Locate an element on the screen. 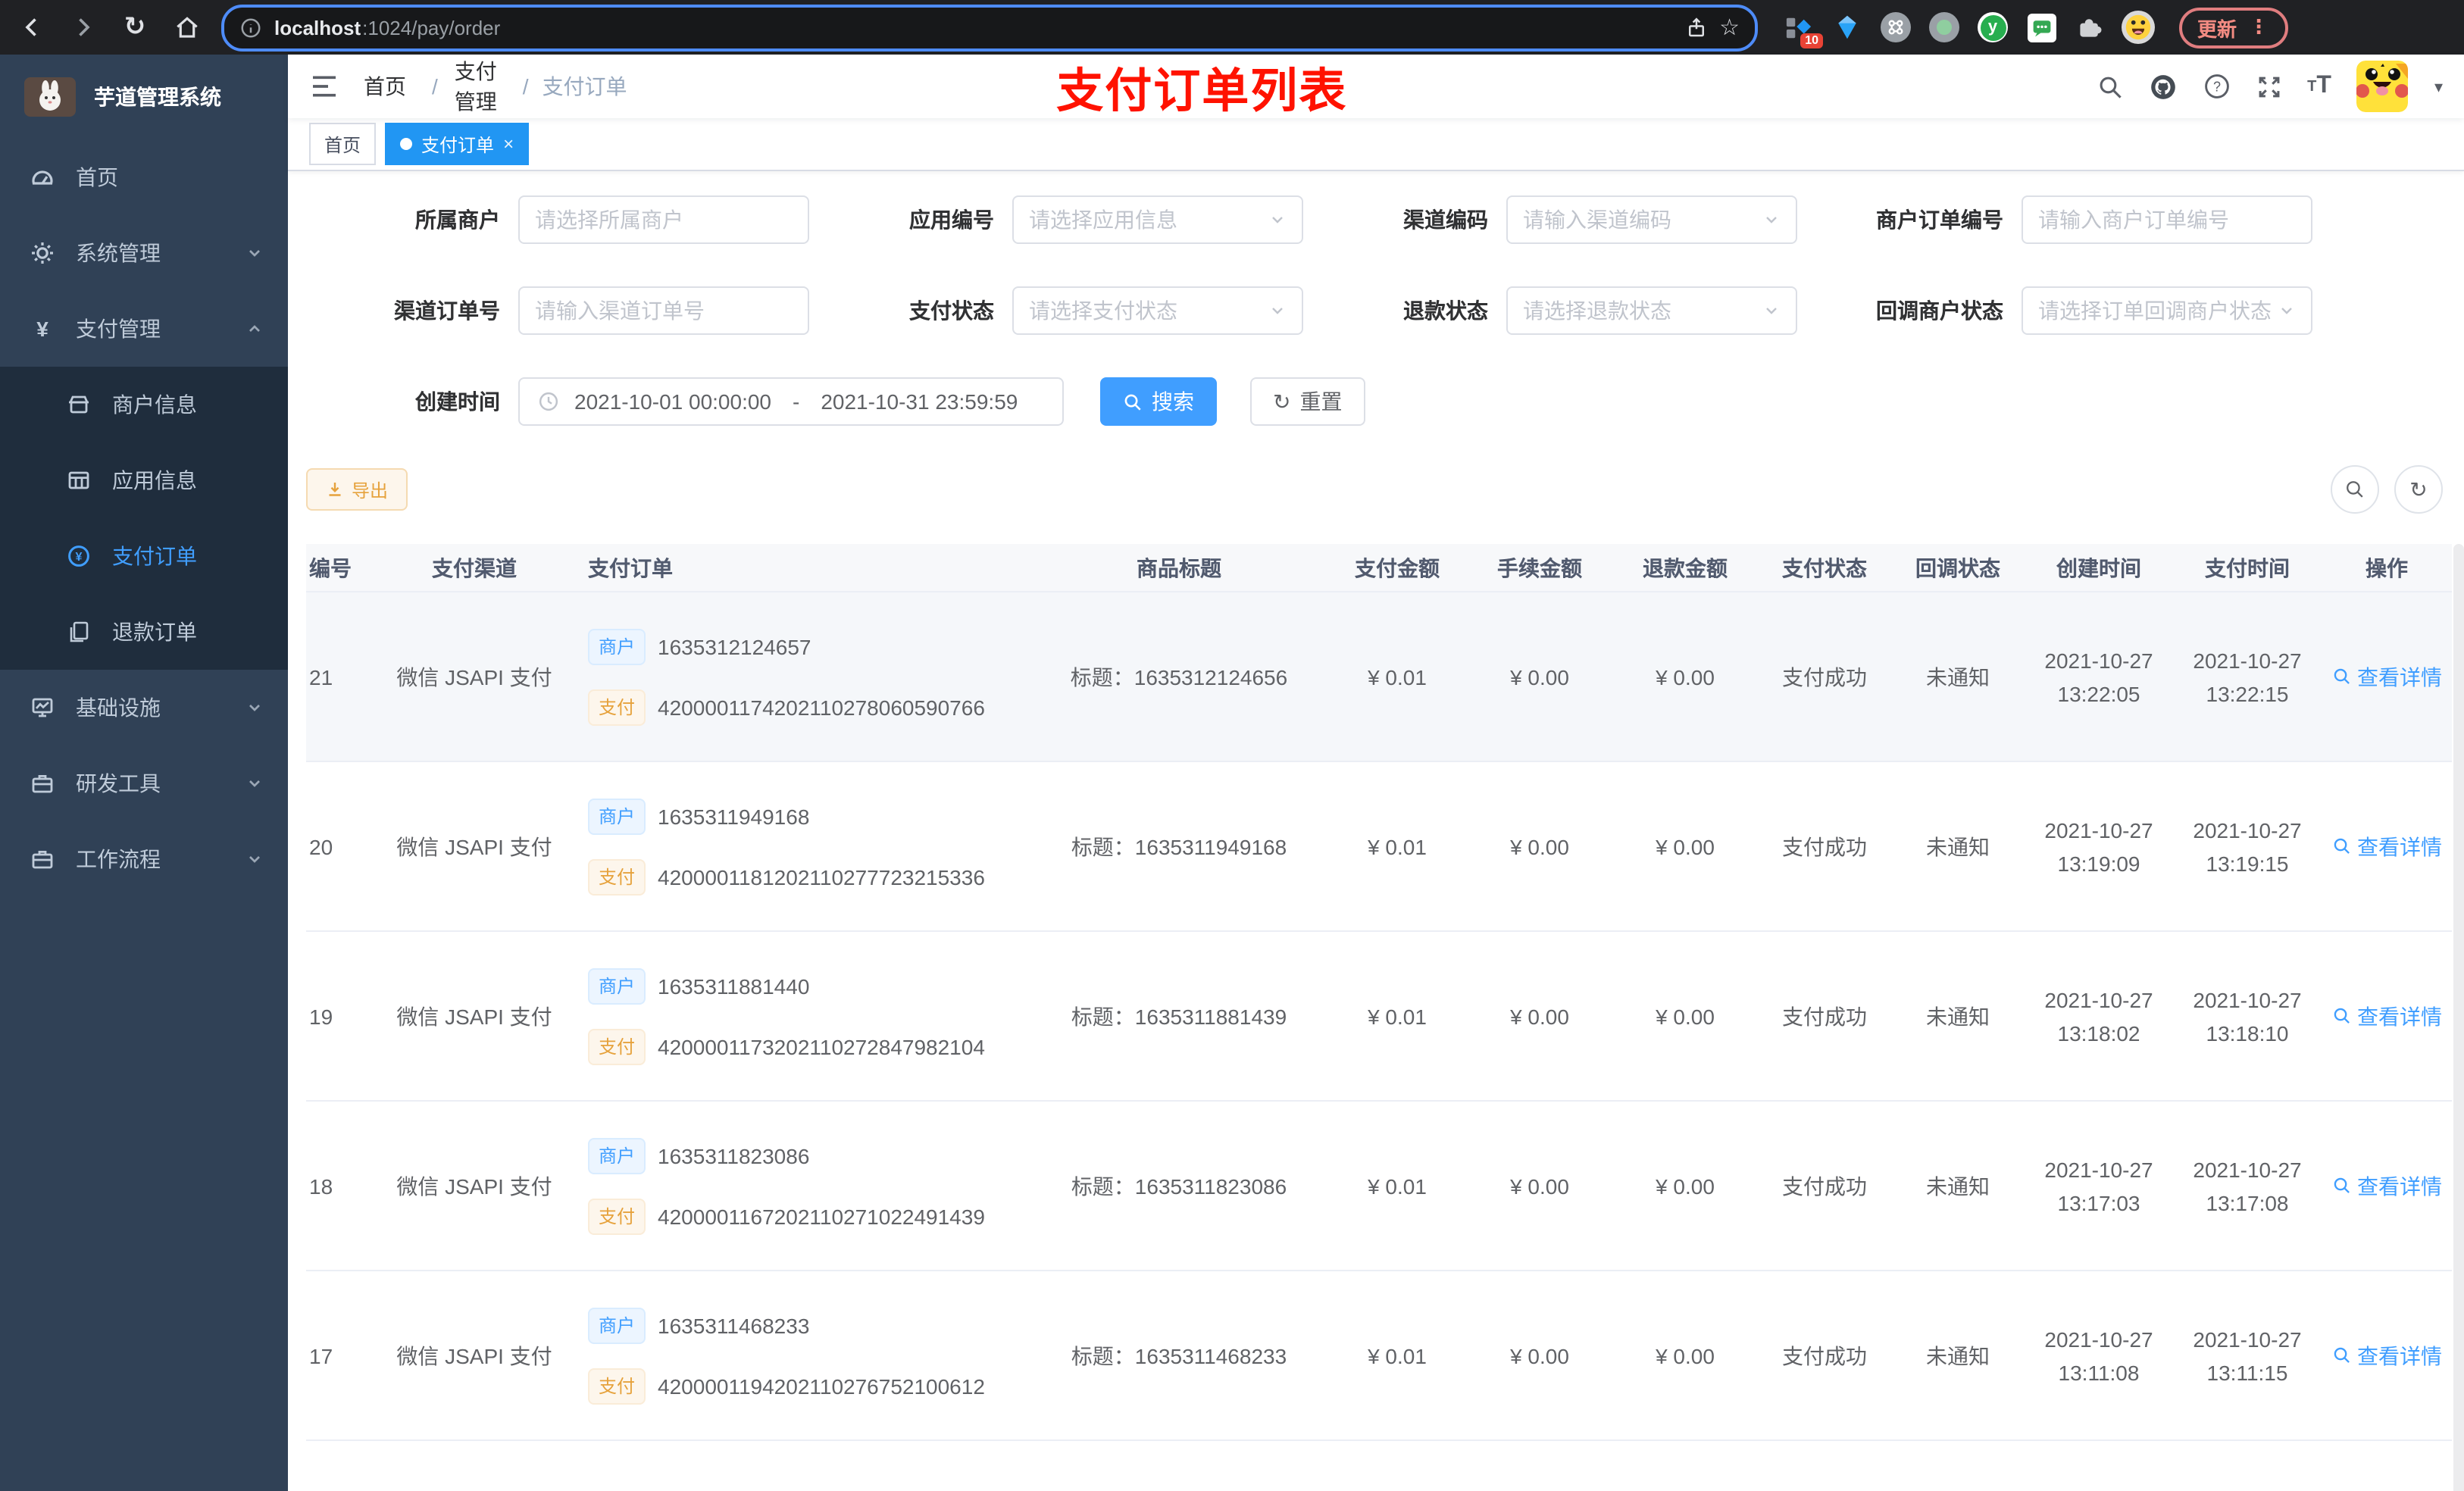 The image size is (2464, 1491). share-icon is located at coordinates (1695, 27).